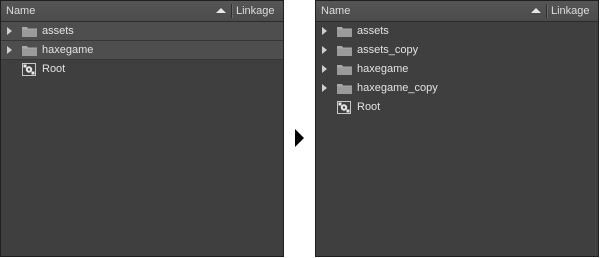  Describe the element at coordinates (388, 50) in the screenshot. I see `library-item-label: assets_copy` at that location.